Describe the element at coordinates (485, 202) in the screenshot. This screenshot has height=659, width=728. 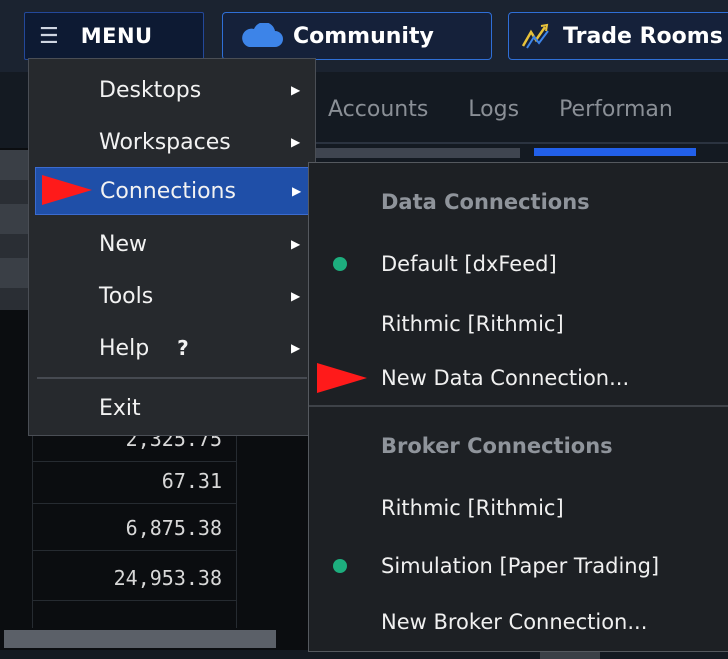
I see `section-heading: Data Connections` at that location.